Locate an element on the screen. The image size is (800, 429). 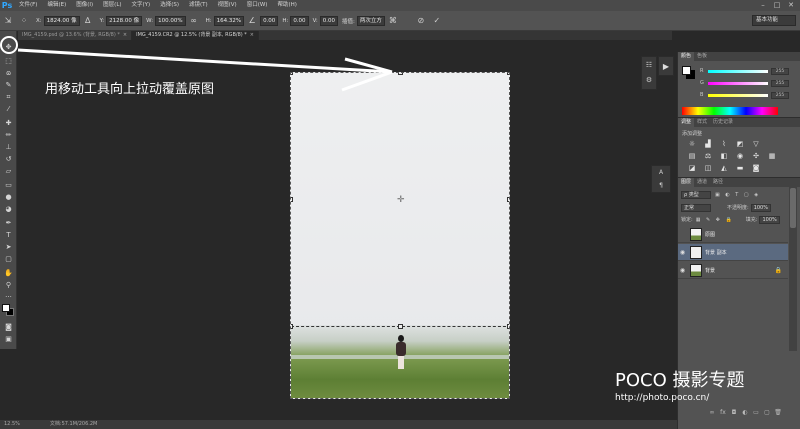
shape-tool-icon: ▢ is located at coordinates (8, 259).